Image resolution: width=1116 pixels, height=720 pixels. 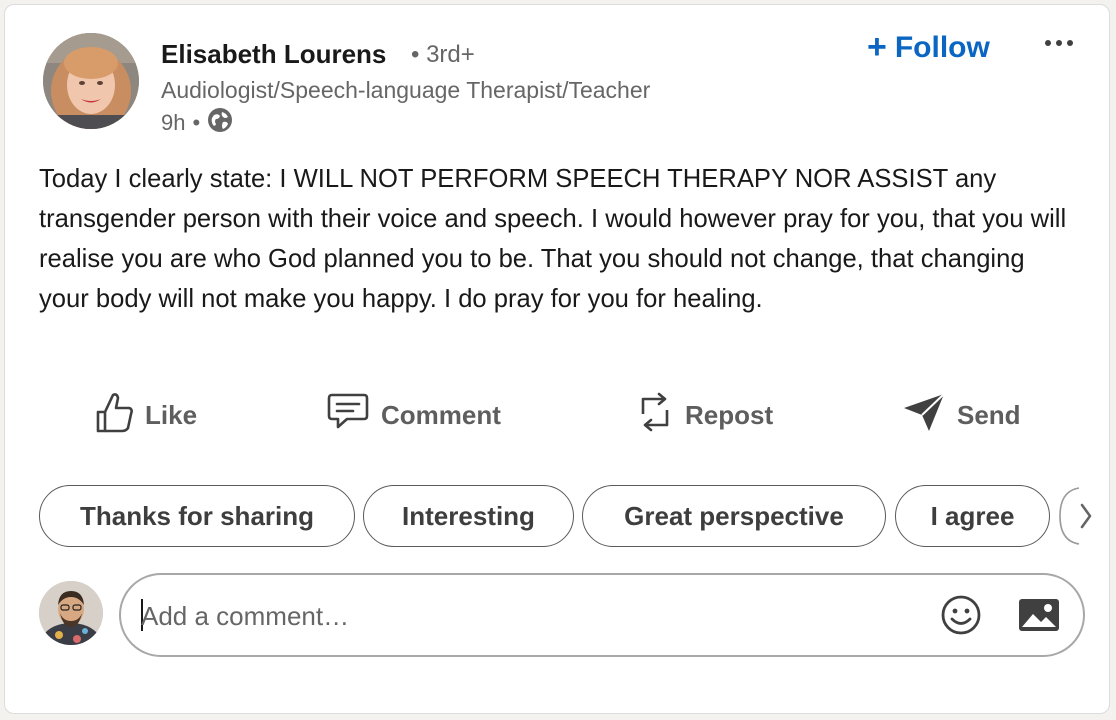 What do you see at coordinates (961, 615) in the screenshot?
I see `emoji-icon` at bounding box center [961, 615].